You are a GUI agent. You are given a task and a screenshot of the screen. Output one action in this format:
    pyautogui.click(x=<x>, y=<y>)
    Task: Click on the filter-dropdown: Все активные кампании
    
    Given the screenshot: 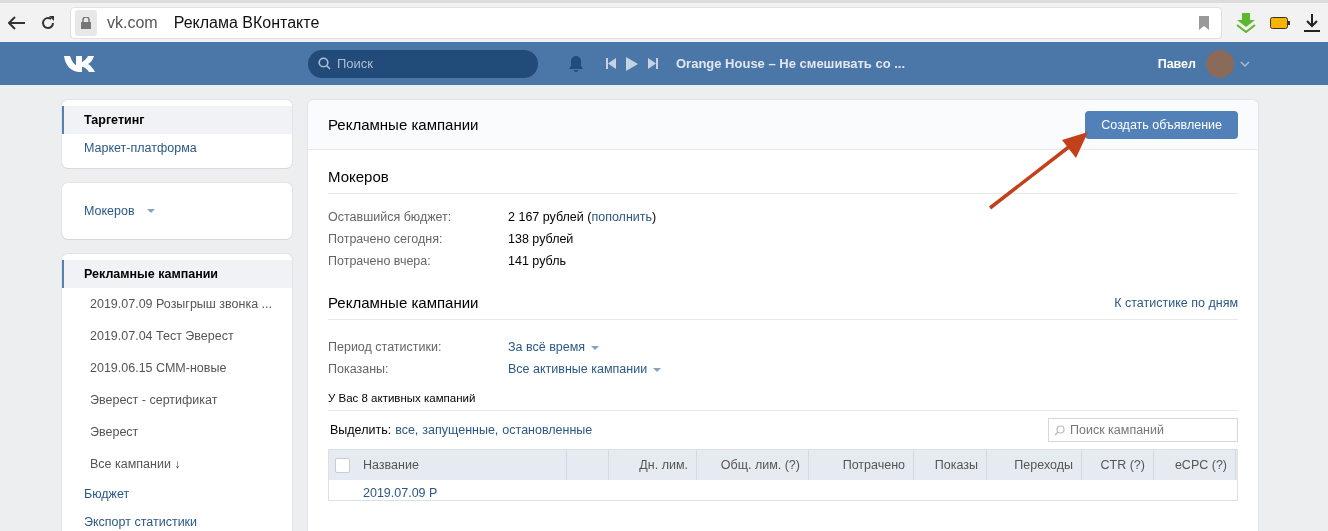 What is the action you would take?
    pyautogui.click(x=585, y=369)
    